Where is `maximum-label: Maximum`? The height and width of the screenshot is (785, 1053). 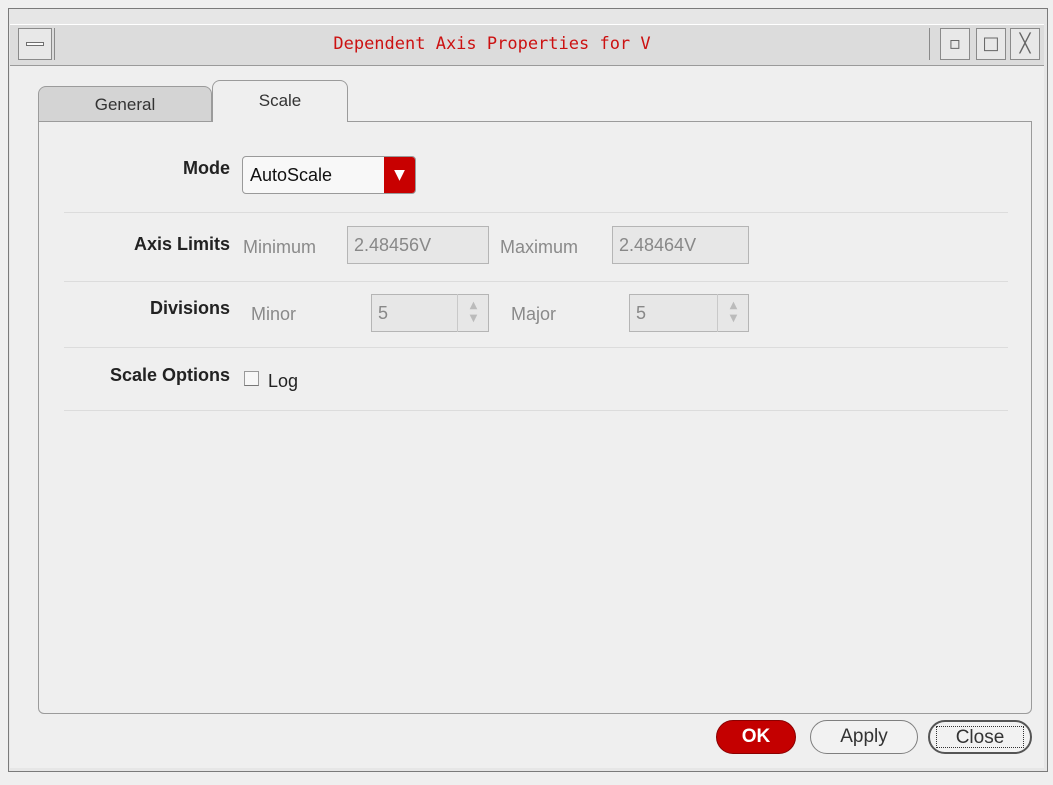 maximum-label: Maximum is located at coordinates (539, 247).